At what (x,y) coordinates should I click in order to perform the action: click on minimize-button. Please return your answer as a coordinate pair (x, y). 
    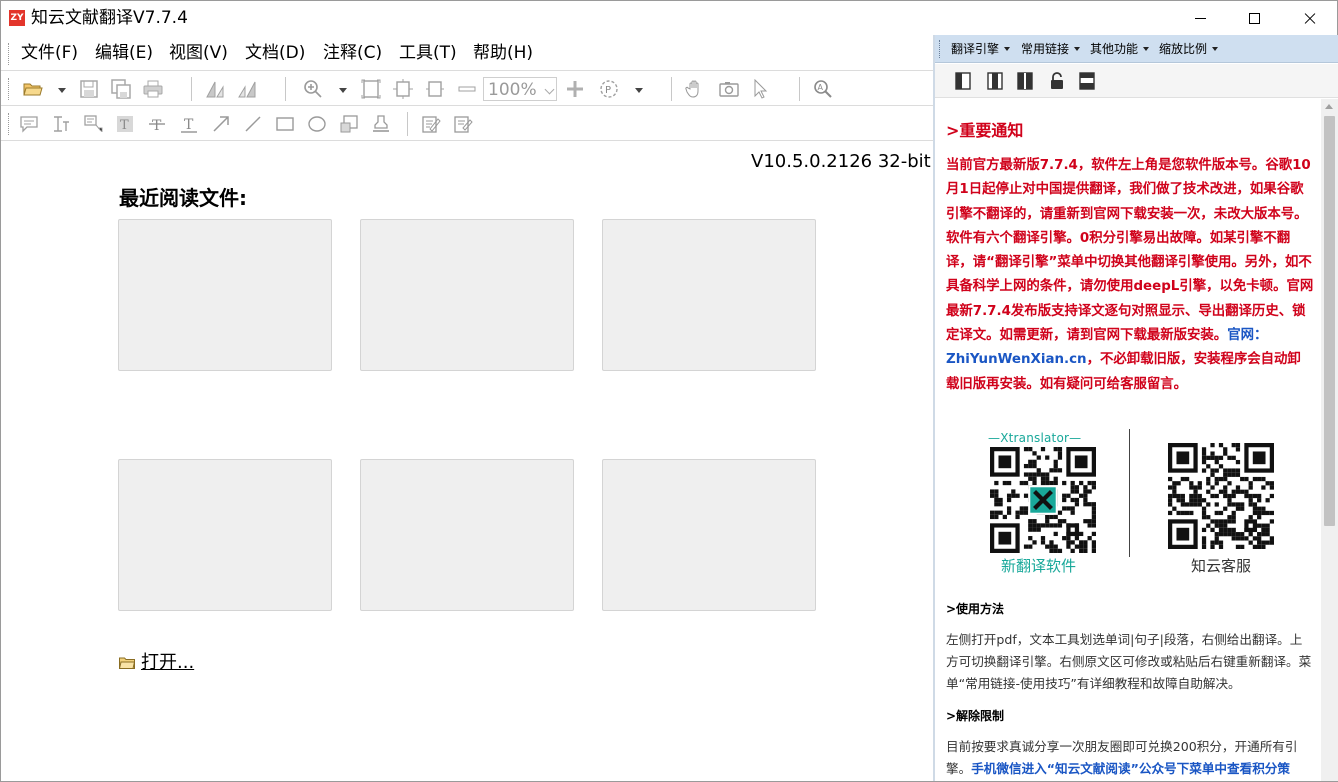
    Looking at the image, I should click on (1200, 18).